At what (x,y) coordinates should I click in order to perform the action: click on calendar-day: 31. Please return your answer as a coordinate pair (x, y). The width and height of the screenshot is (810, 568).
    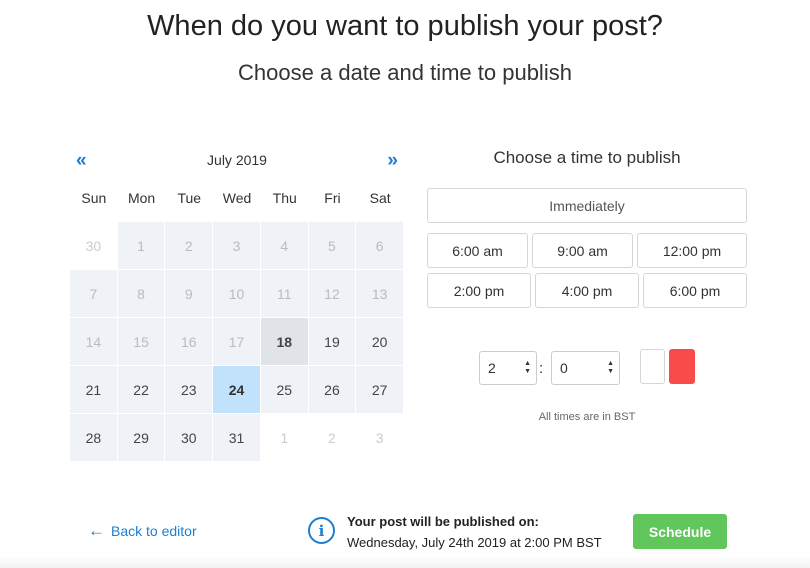
    Looking at the image, I should click on (236, 437).